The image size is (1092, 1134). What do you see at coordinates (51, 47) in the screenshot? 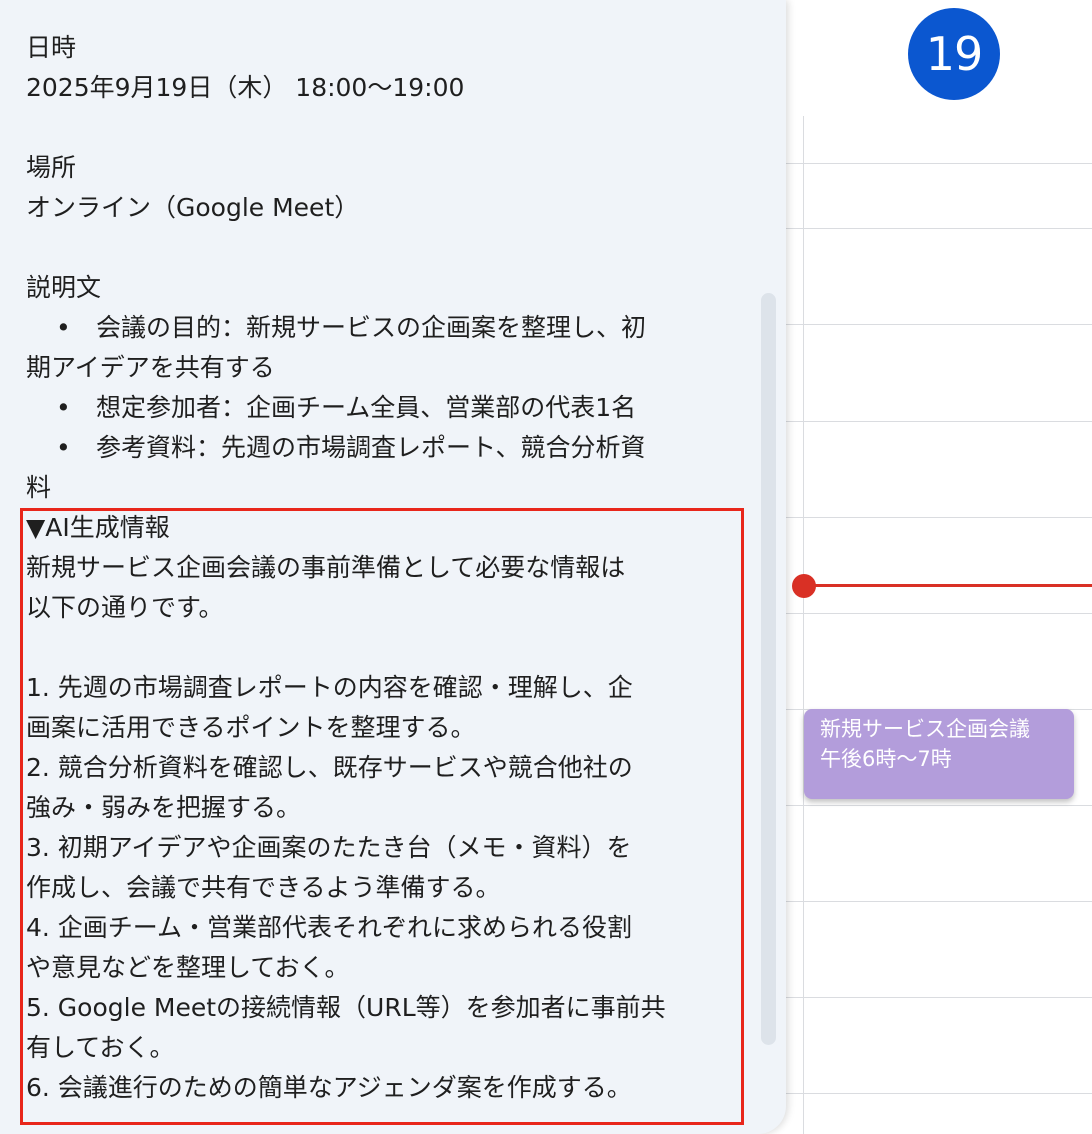
I see `datetime-label: 日時` at bounding box center [51, 47].